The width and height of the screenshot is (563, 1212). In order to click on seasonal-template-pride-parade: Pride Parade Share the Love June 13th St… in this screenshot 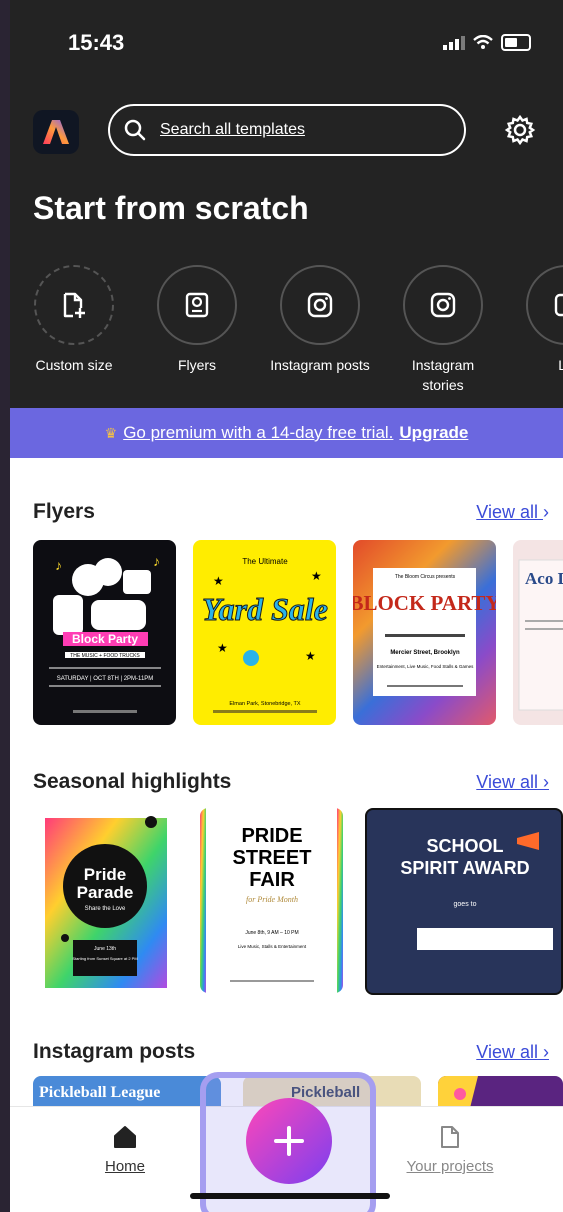, I will do `click(104, 900)`.